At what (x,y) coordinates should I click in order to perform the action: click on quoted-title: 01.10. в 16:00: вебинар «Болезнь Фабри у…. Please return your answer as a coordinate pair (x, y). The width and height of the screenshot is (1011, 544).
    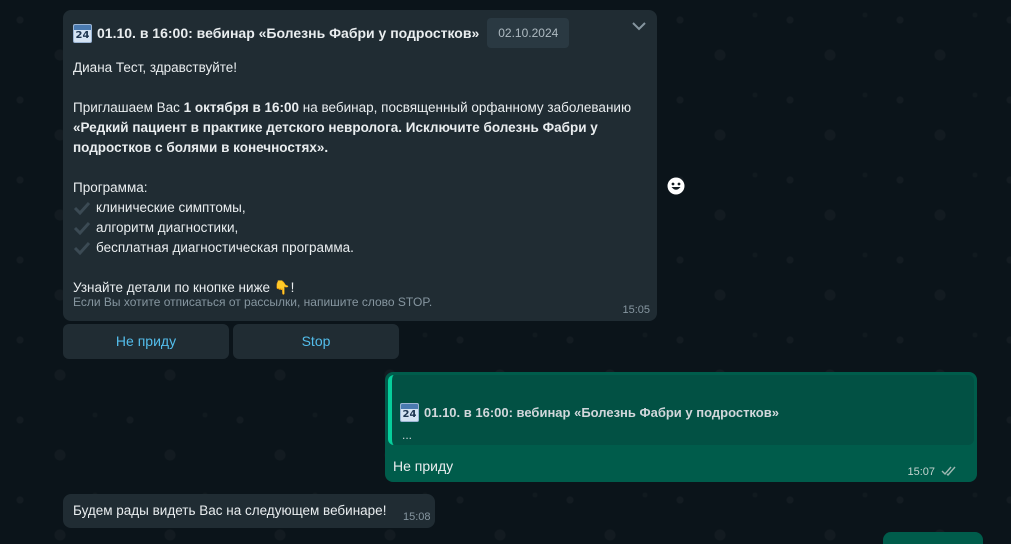
    Looking at the image, I should click on (601, 412).